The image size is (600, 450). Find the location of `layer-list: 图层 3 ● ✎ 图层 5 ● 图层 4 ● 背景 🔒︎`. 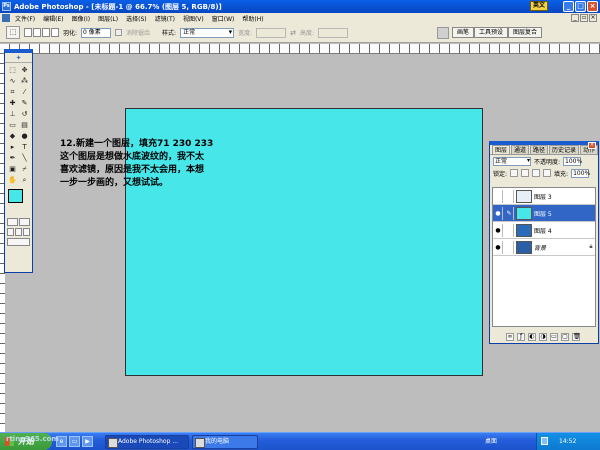

layer-list: 图层 3 ● ✎ 图层 5 ● 图层 4 ● 背景 🔒︎ is located at coordinates (544, 257).